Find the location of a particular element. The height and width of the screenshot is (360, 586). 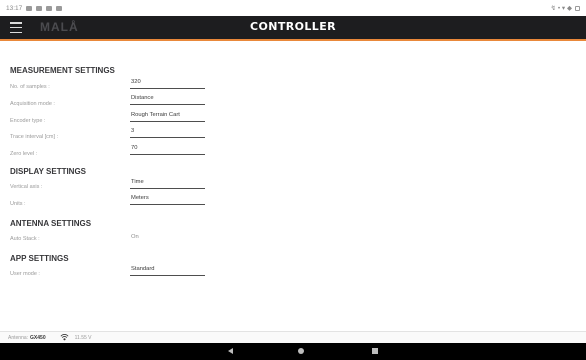

status-time: 13:17 is located at coordinates (14, 8).